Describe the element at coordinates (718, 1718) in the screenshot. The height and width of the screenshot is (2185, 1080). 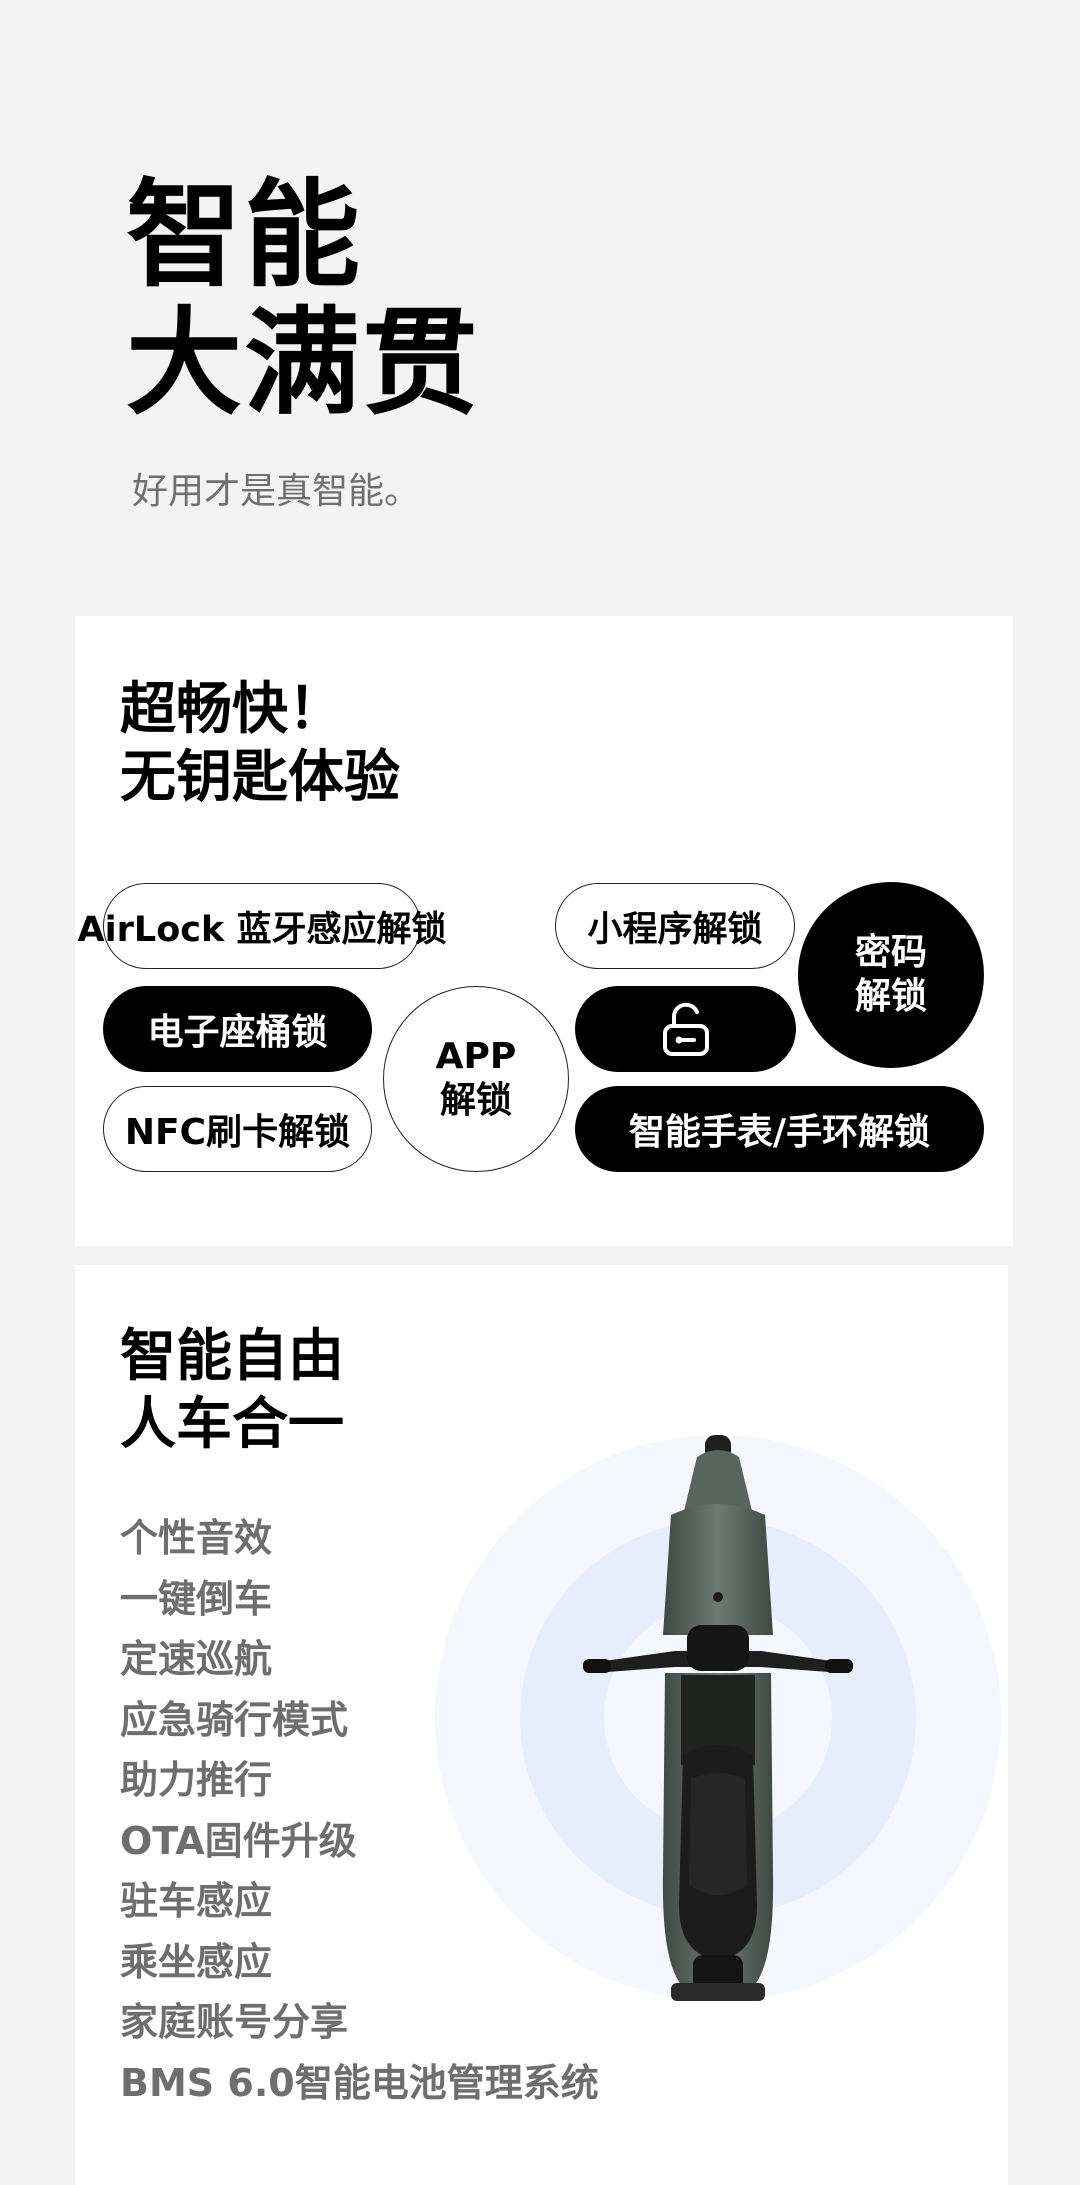
I see `scooter-visual` at that location.